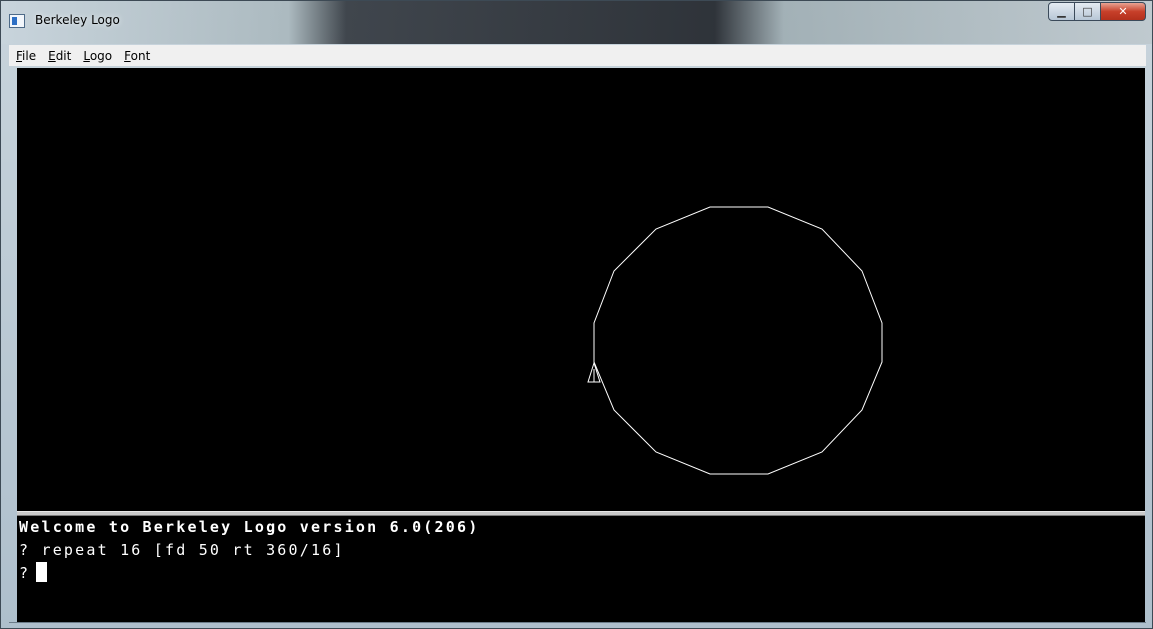 The image size is (1153, 629). What do you see at coordinates (59, 56) in the screenshot?
I see `menu-edit: Edit` at bounding box center [59, 56].